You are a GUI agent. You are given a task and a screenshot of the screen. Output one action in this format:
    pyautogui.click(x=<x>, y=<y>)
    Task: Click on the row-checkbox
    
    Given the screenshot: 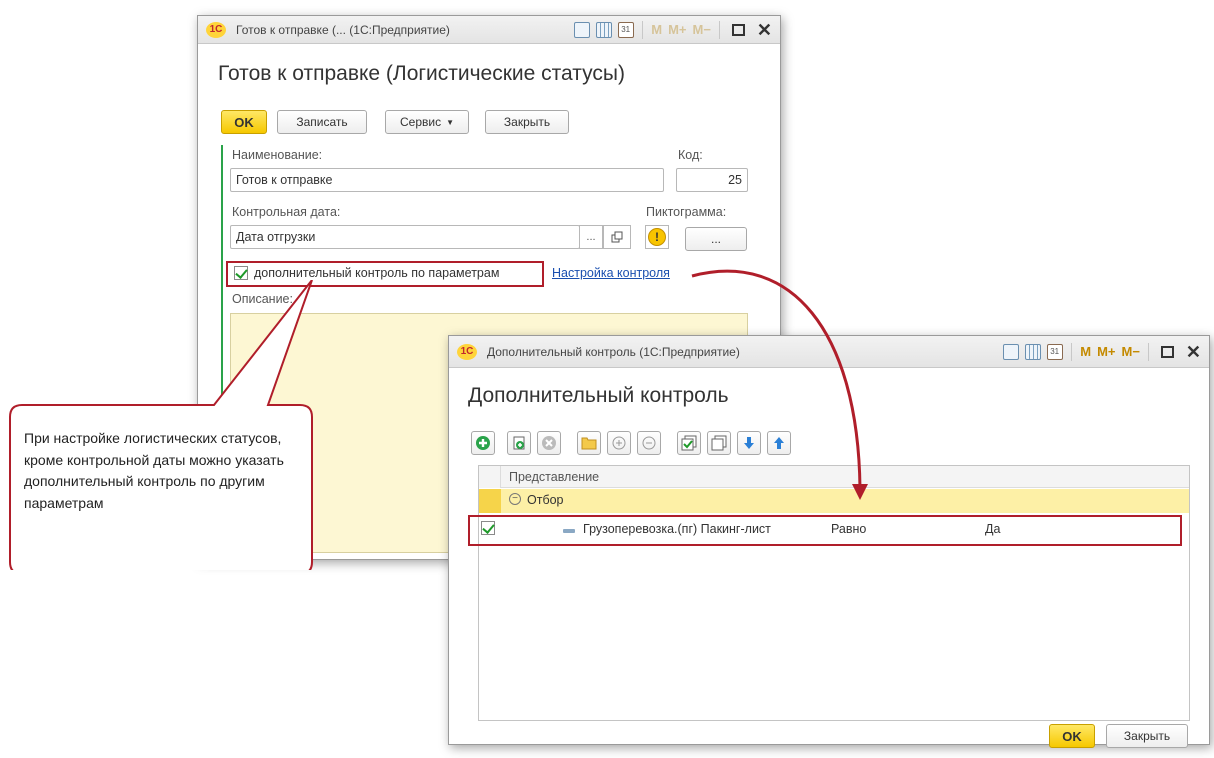 What is the action you would take?
    pyautogui.click(x=488, y=528)
    